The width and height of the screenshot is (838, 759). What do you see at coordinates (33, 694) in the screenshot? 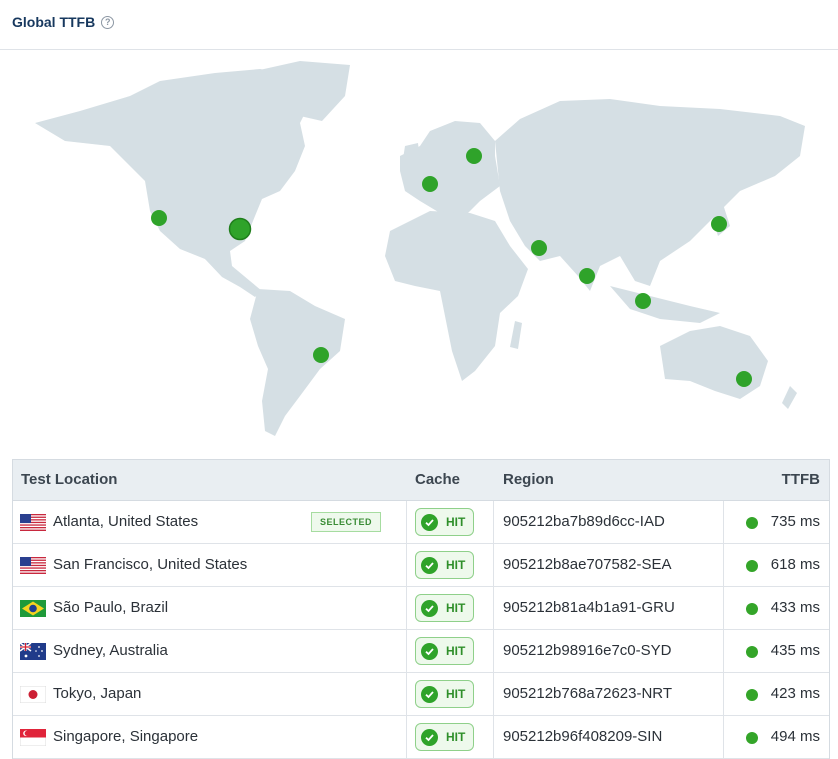
I see `jp-flag-icon` at bounding box center [33, 694].